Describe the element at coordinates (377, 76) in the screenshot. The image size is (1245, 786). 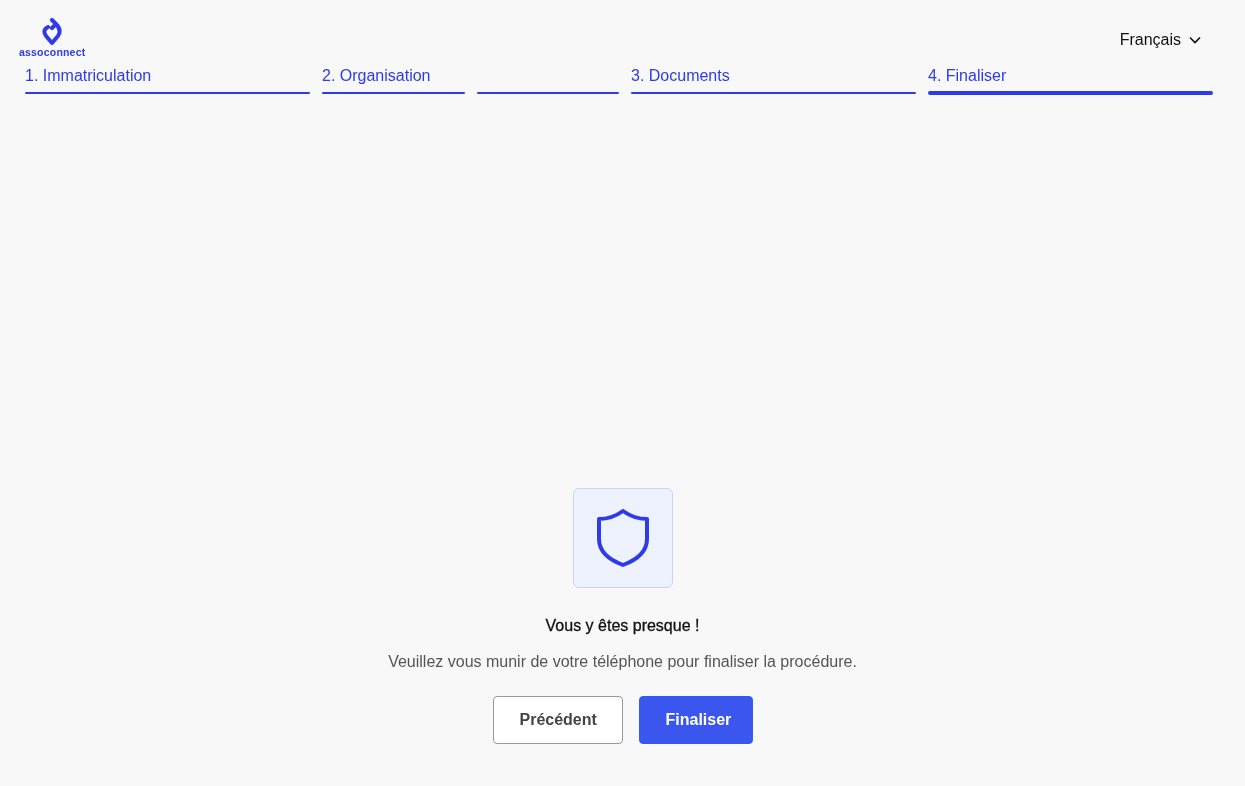
I see `step-label: 2. Organisation` at that location.